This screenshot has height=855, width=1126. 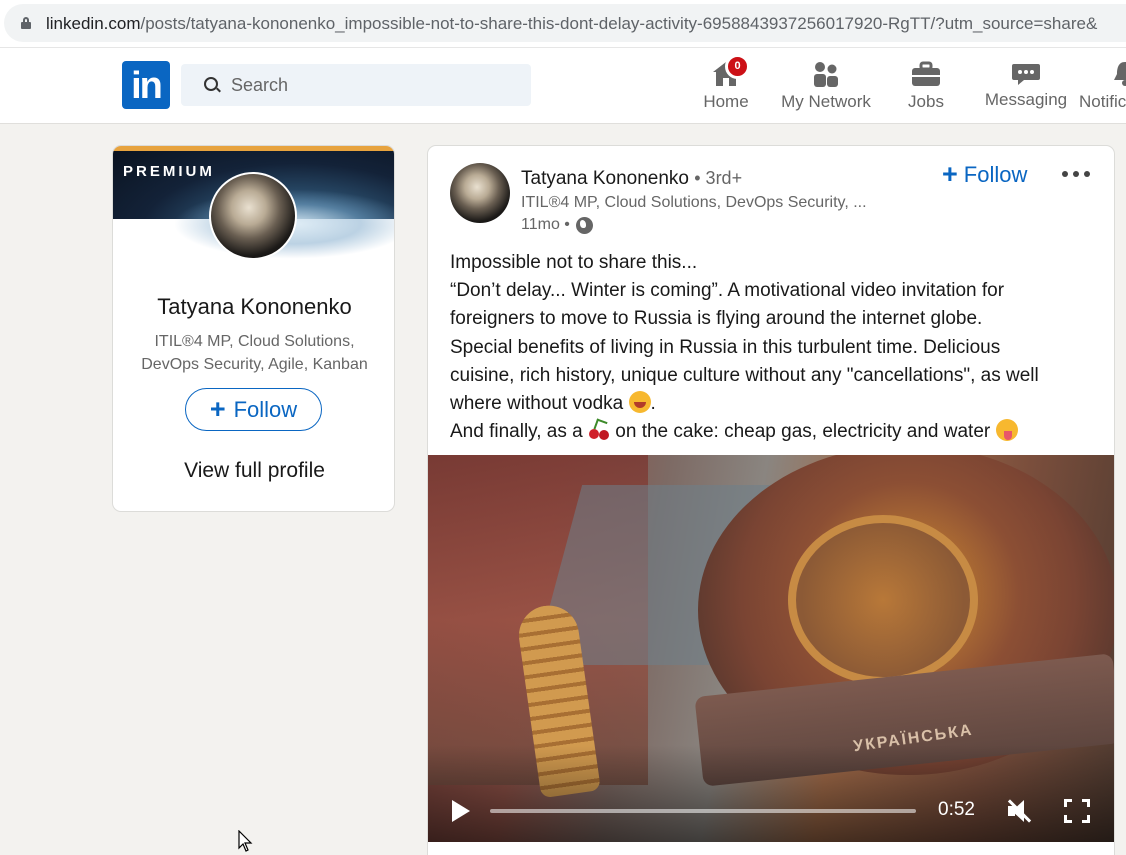 I want to click on profile-follow-button: + Follow, so click(x=253, y=409).